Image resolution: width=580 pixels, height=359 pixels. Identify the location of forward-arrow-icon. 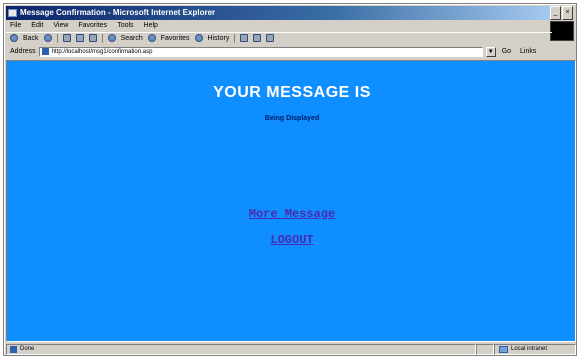
(47, 38).